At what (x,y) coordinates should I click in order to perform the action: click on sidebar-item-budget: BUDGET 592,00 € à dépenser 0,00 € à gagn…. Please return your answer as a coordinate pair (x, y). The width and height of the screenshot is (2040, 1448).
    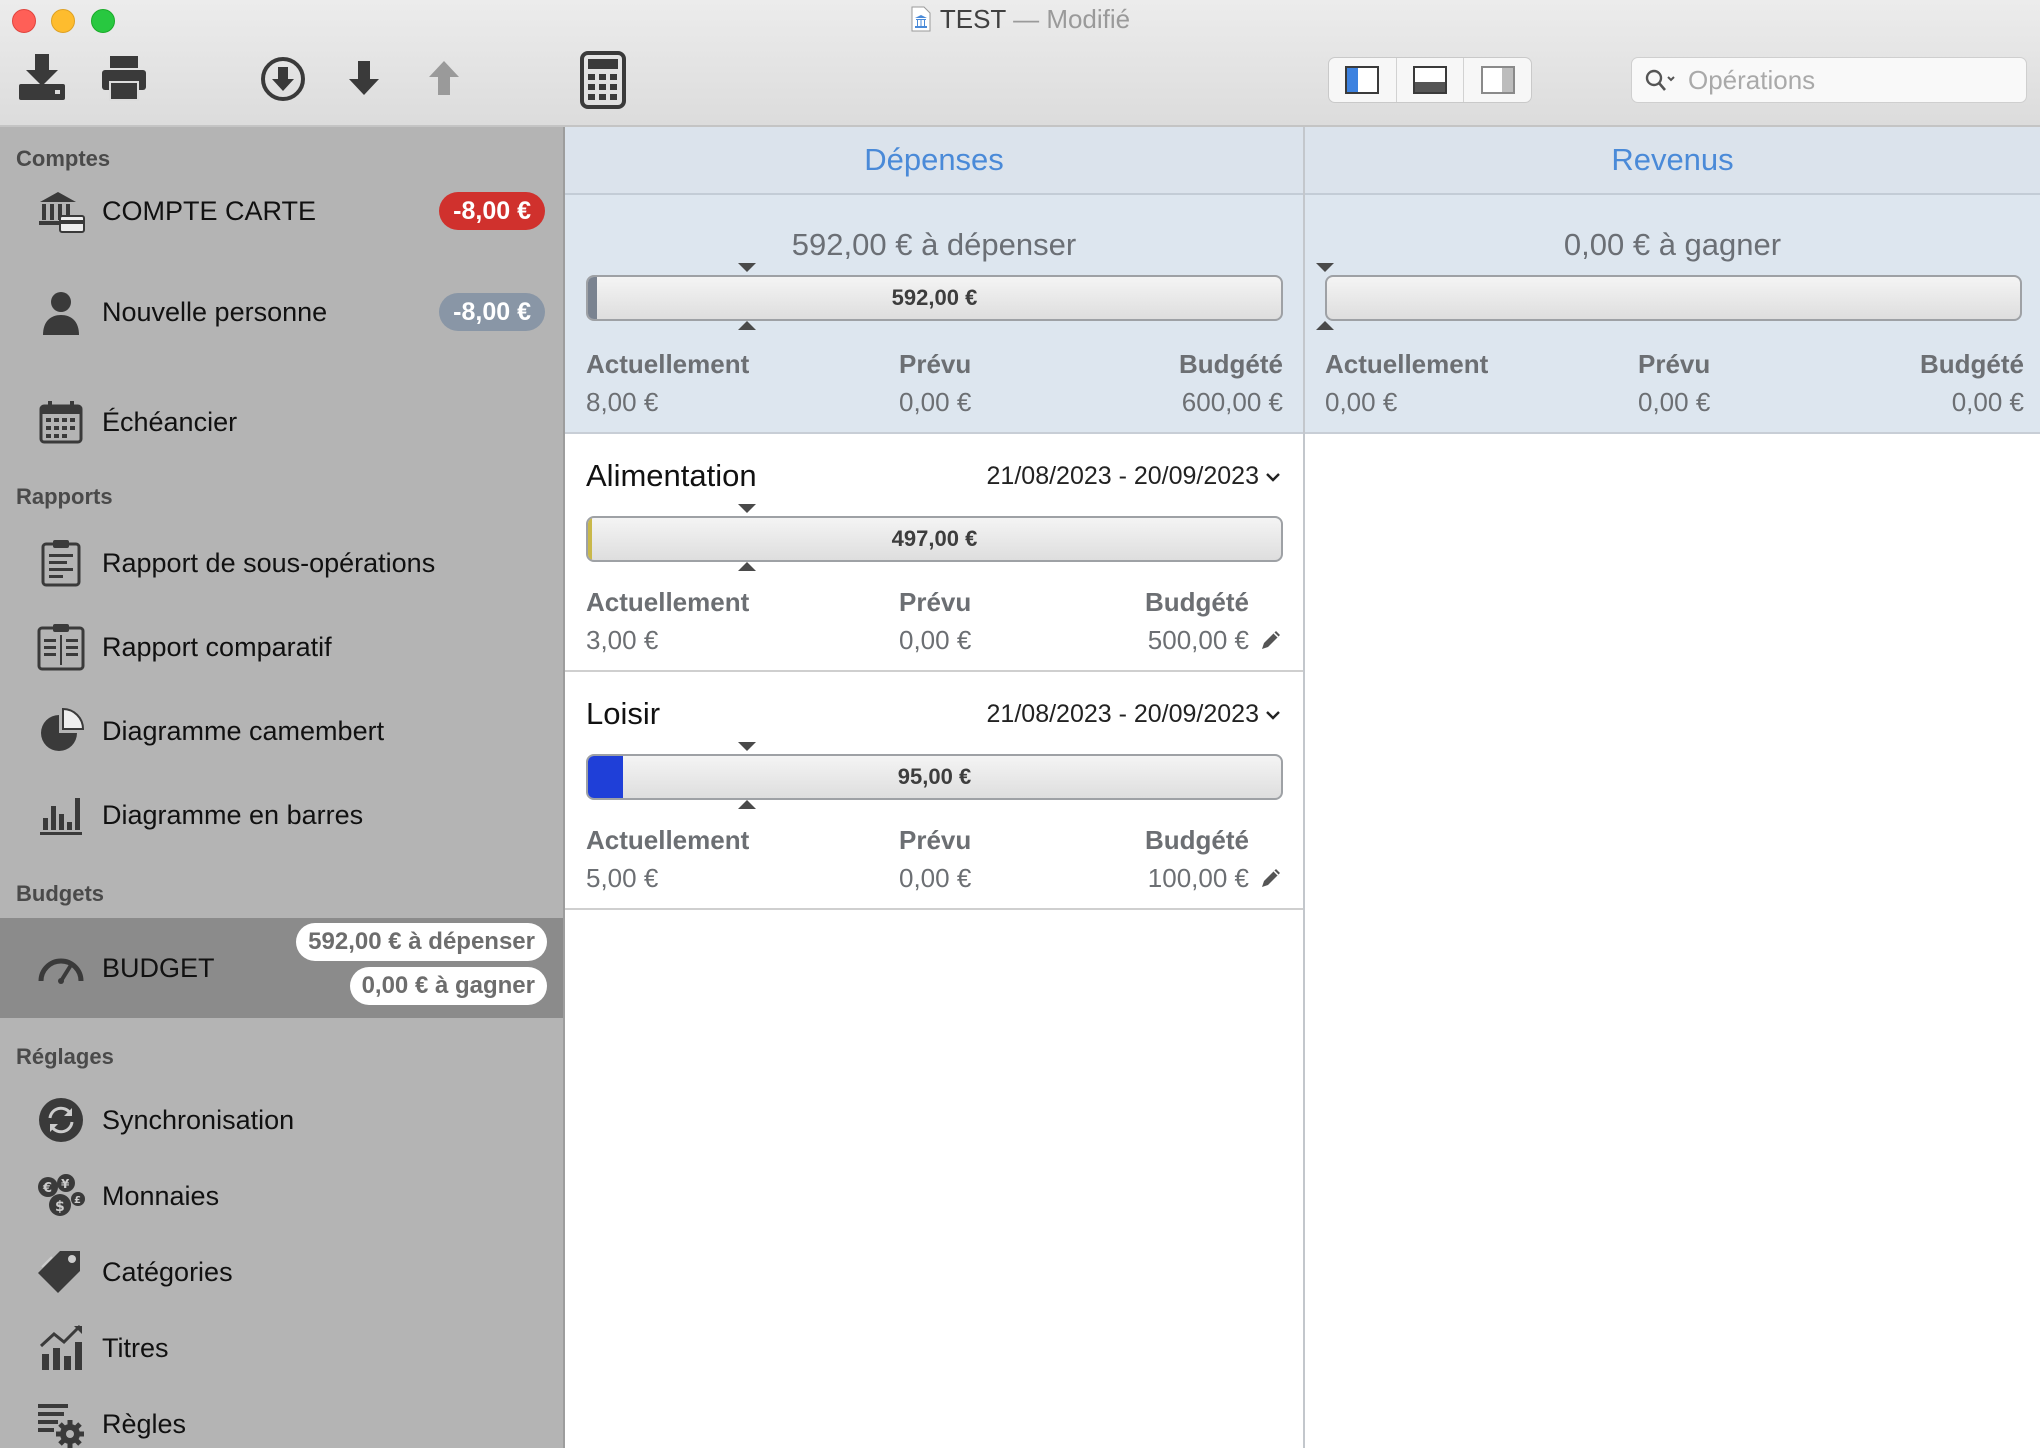
    Looking at the image, I should click on (281, 968).